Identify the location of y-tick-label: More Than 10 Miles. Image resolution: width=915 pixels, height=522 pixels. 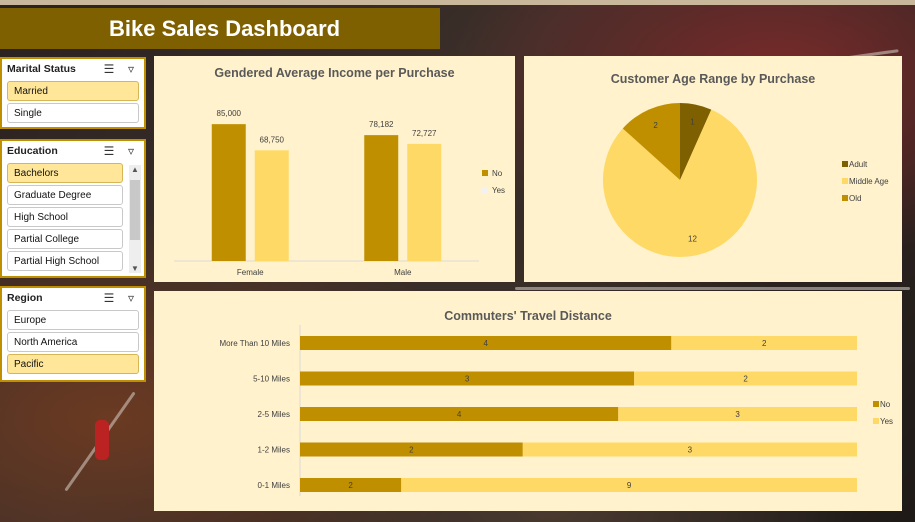
(254, 343).